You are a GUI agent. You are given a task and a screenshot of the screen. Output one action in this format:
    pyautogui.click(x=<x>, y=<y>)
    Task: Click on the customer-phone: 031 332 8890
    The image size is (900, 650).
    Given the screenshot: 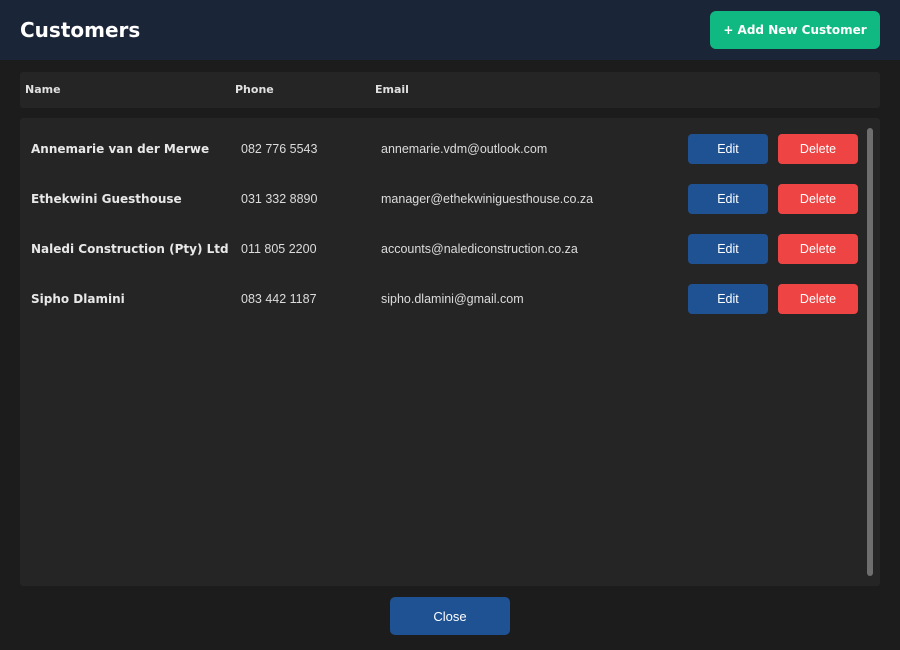 What is the action you would take?
    pyautogui.click(x=279, y=199)
    